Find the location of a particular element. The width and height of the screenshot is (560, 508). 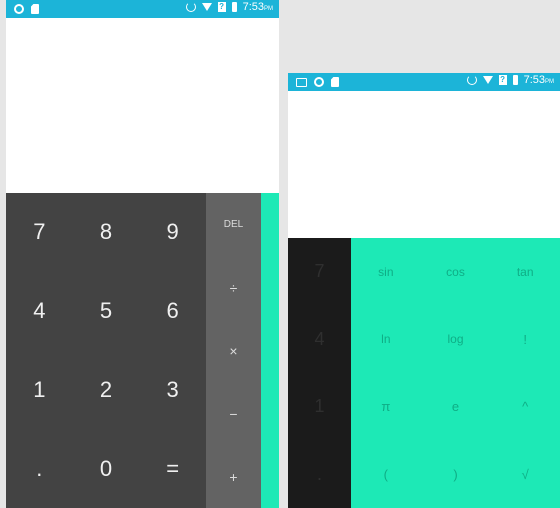

power-button: ^ is located at coordinates (525, 407).